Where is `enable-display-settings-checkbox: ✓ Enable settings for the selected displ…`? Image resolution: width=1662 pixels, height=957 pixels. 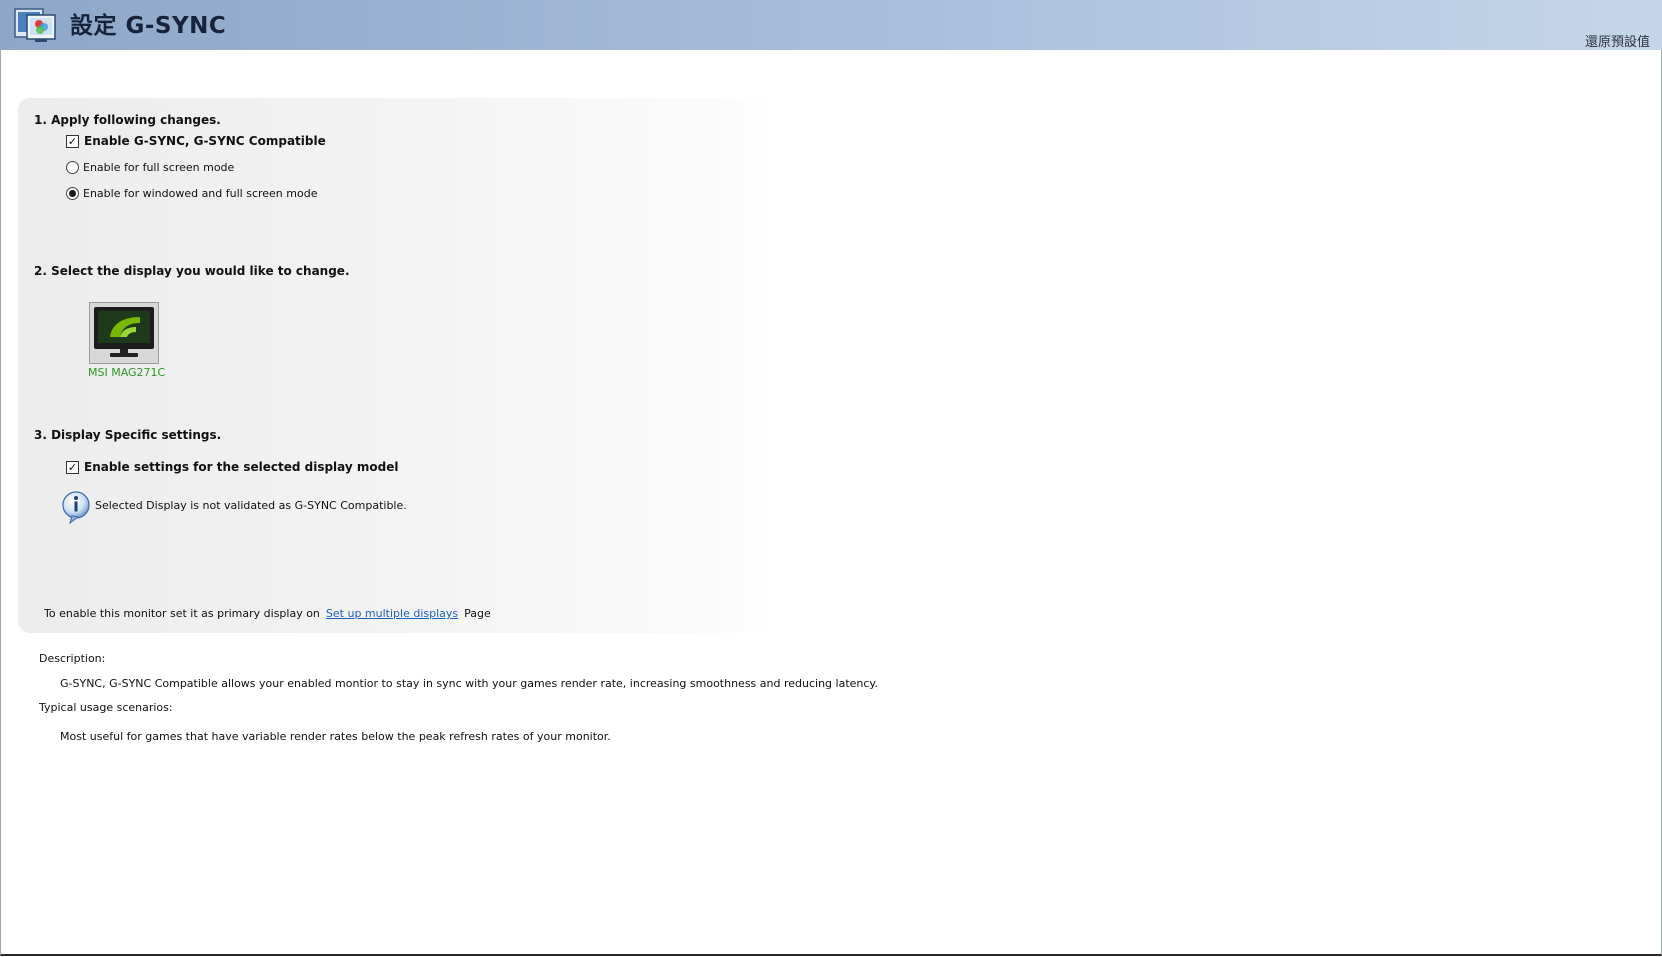
enable-display-settings-checkbox: ✓ Enable settings for the selected displ… is located at coordinates (232, 467).